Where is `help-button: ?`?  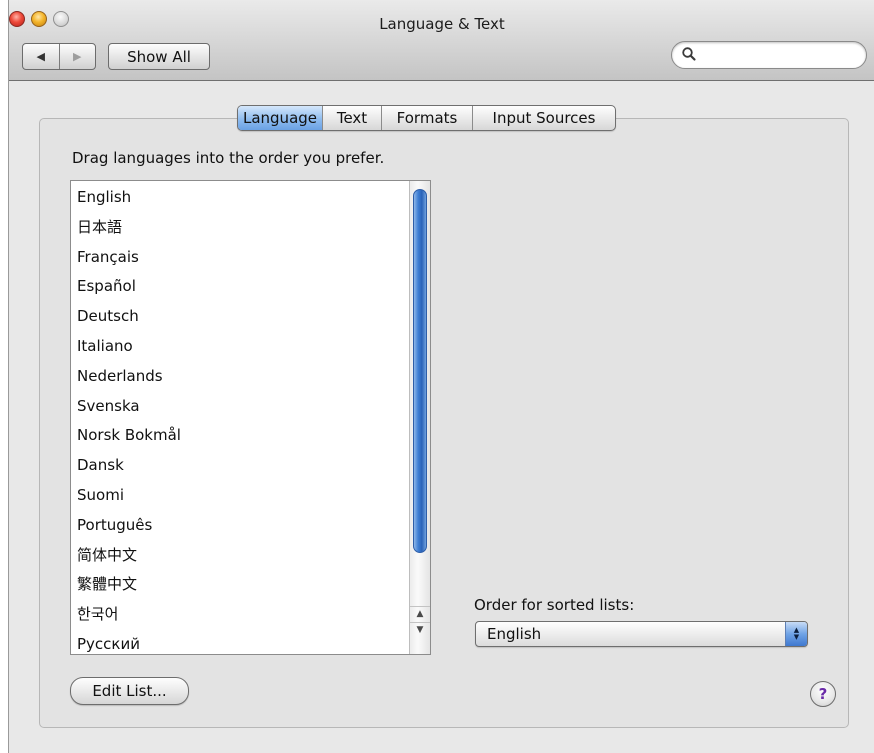
help-button: ? is located at coordinates (823, 694).